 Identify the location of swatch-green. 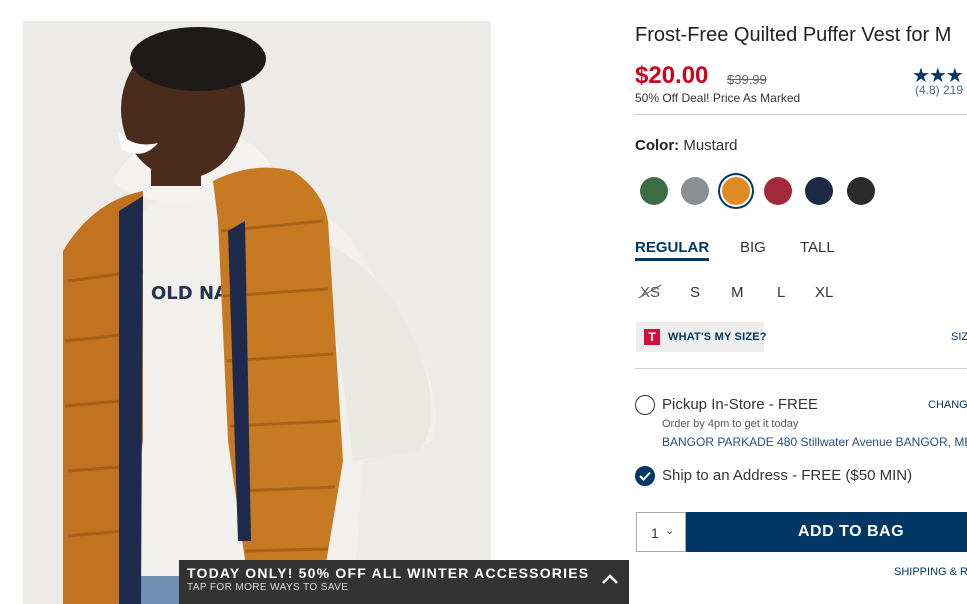
(654, 191).